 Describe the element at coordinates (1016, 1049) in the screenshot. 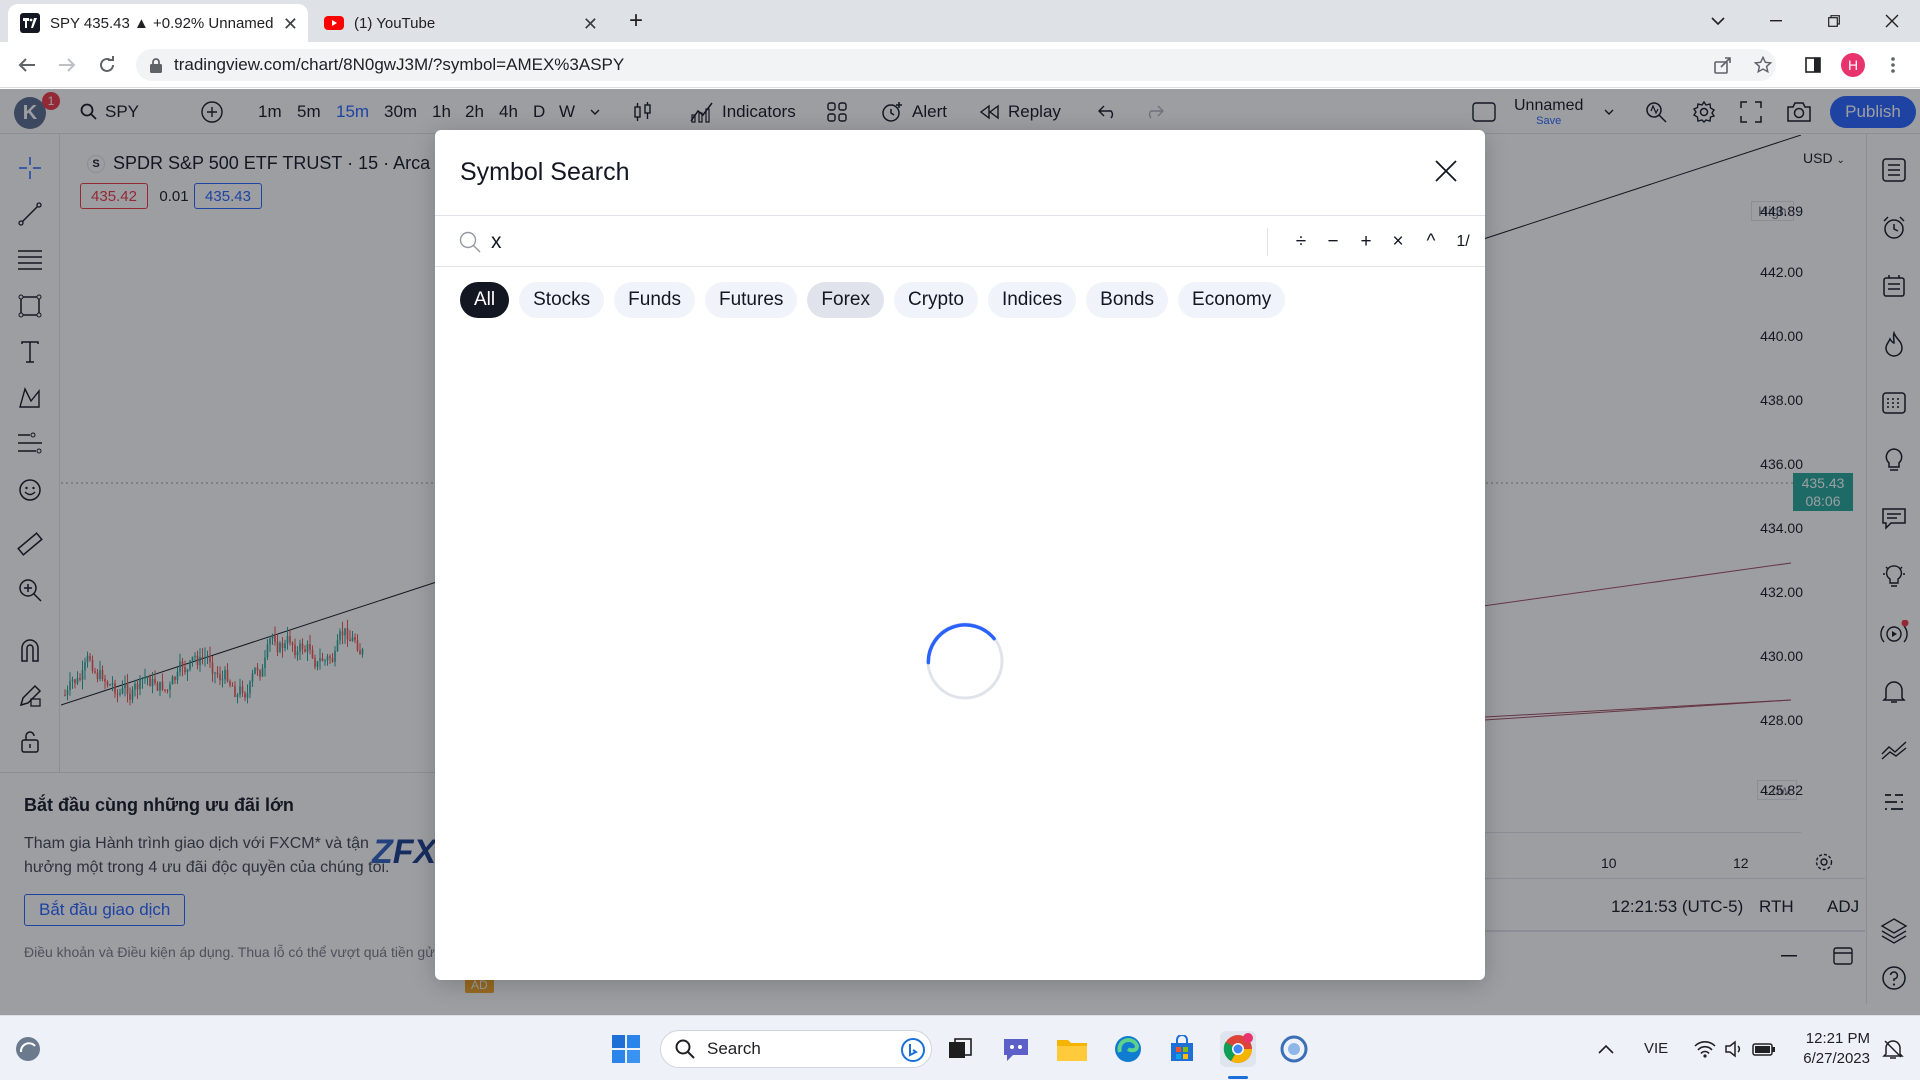

I see `teams-chat-icon` at that location.